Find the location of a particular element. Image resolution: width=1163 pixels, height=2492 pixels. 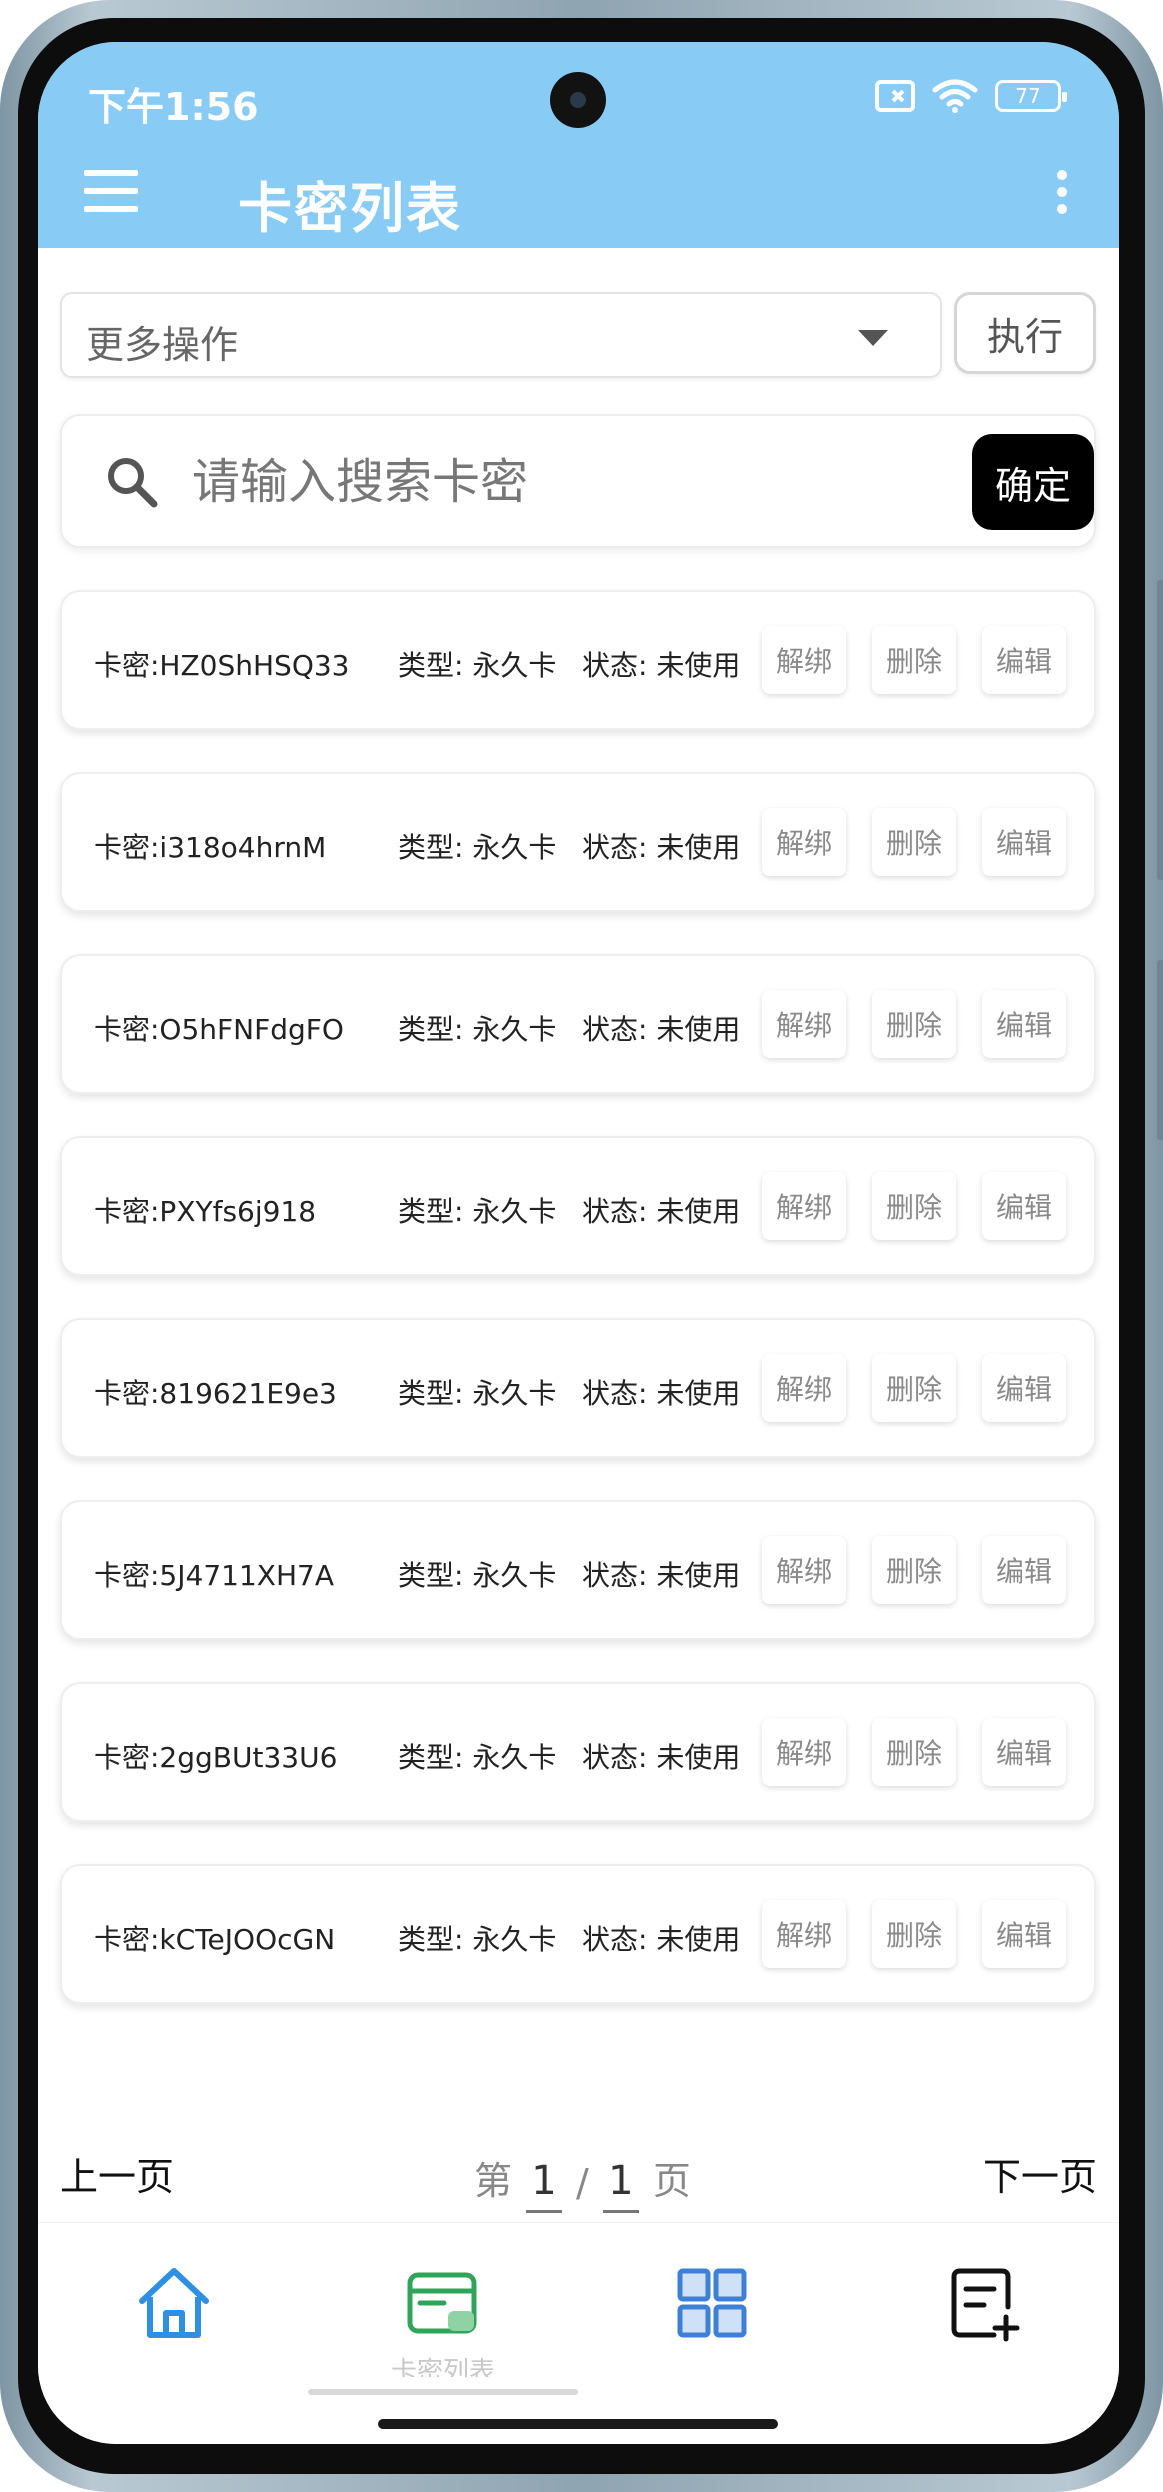

card-key: 卡密:HZ0ShHSQ33 is located at coordinates (222, 665).